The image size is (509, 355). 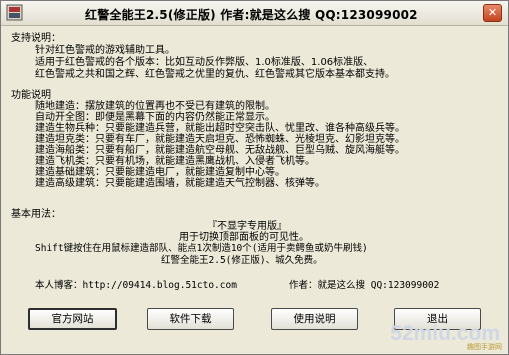 I want to click on feature-item: 建造基础建筑：只要能建造电厂，就能建造复制中心等。, so click(x=160, y=172).